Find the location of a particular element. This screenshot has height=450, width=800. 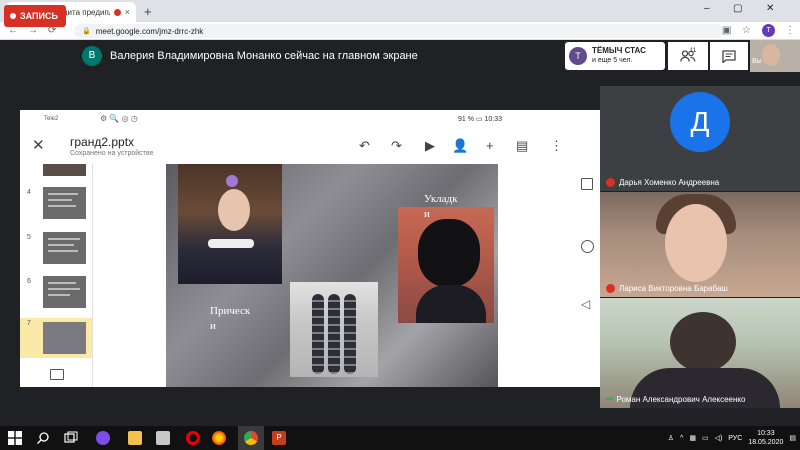

url-field: 🔒 meet.google.com/jmz-drrc-zhk is located at coordinates (399, 31).